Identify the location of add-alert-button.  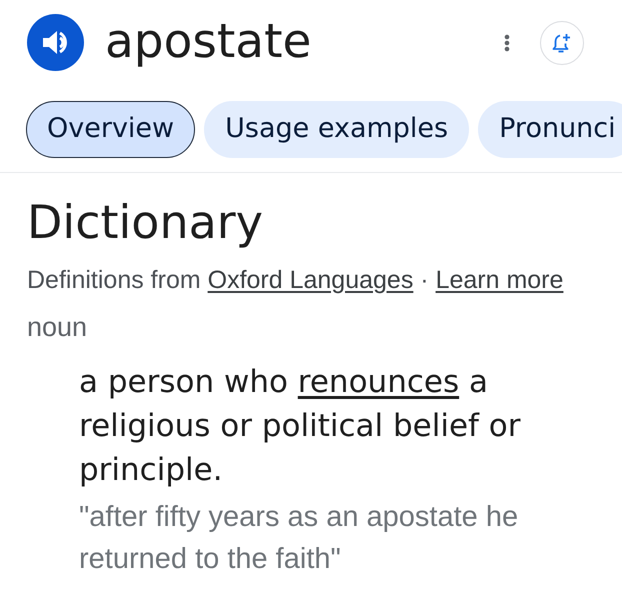
(562, 42).